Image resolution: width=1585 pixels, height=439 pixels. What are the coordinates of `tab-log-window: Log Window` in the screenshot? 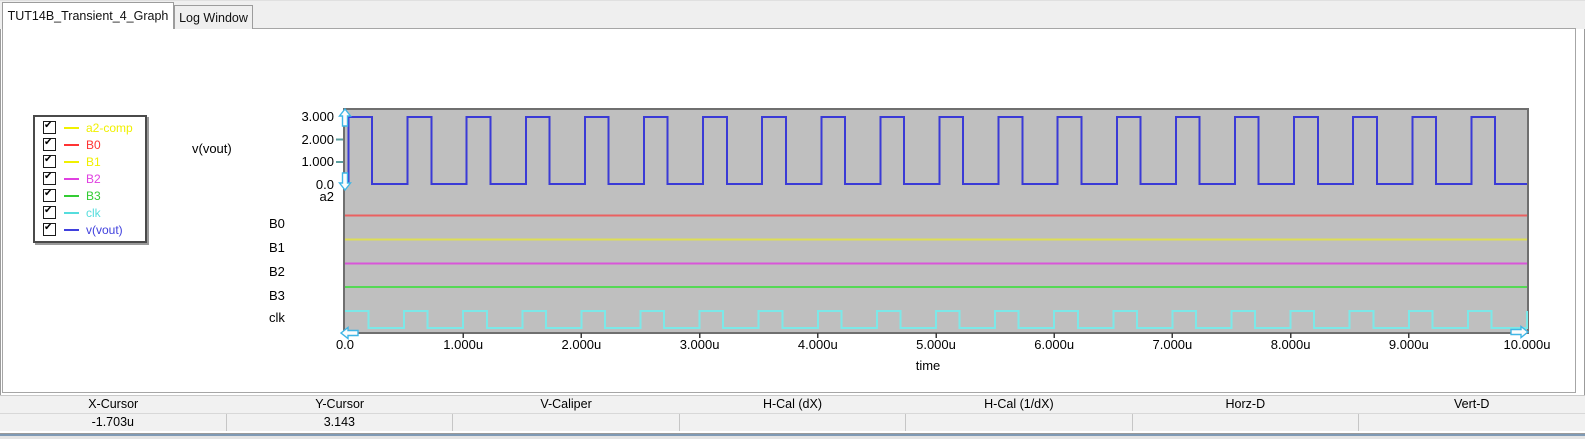 It's located at (213, 17).